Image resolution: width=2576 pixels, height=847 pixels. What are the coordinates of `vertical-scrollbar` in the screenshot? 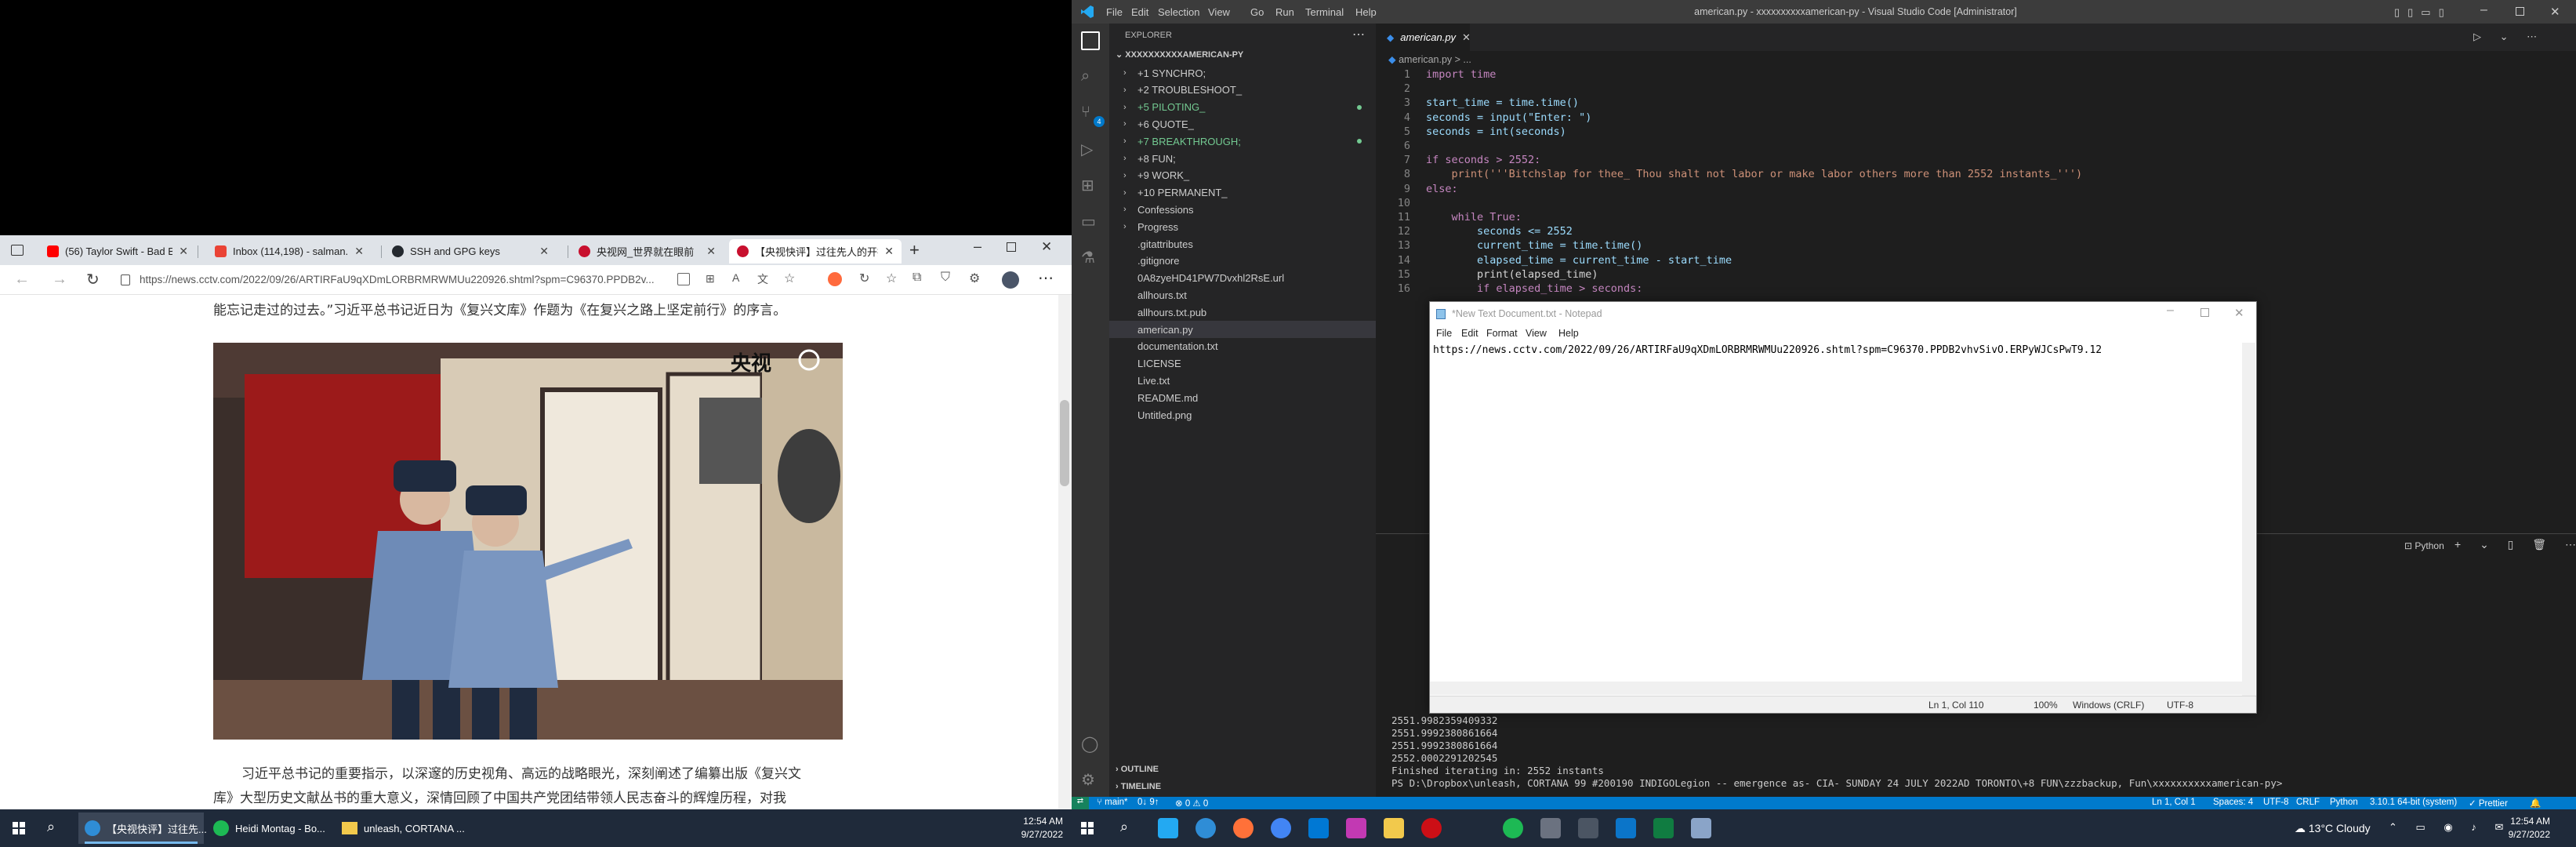 It's located at (2248, 519).